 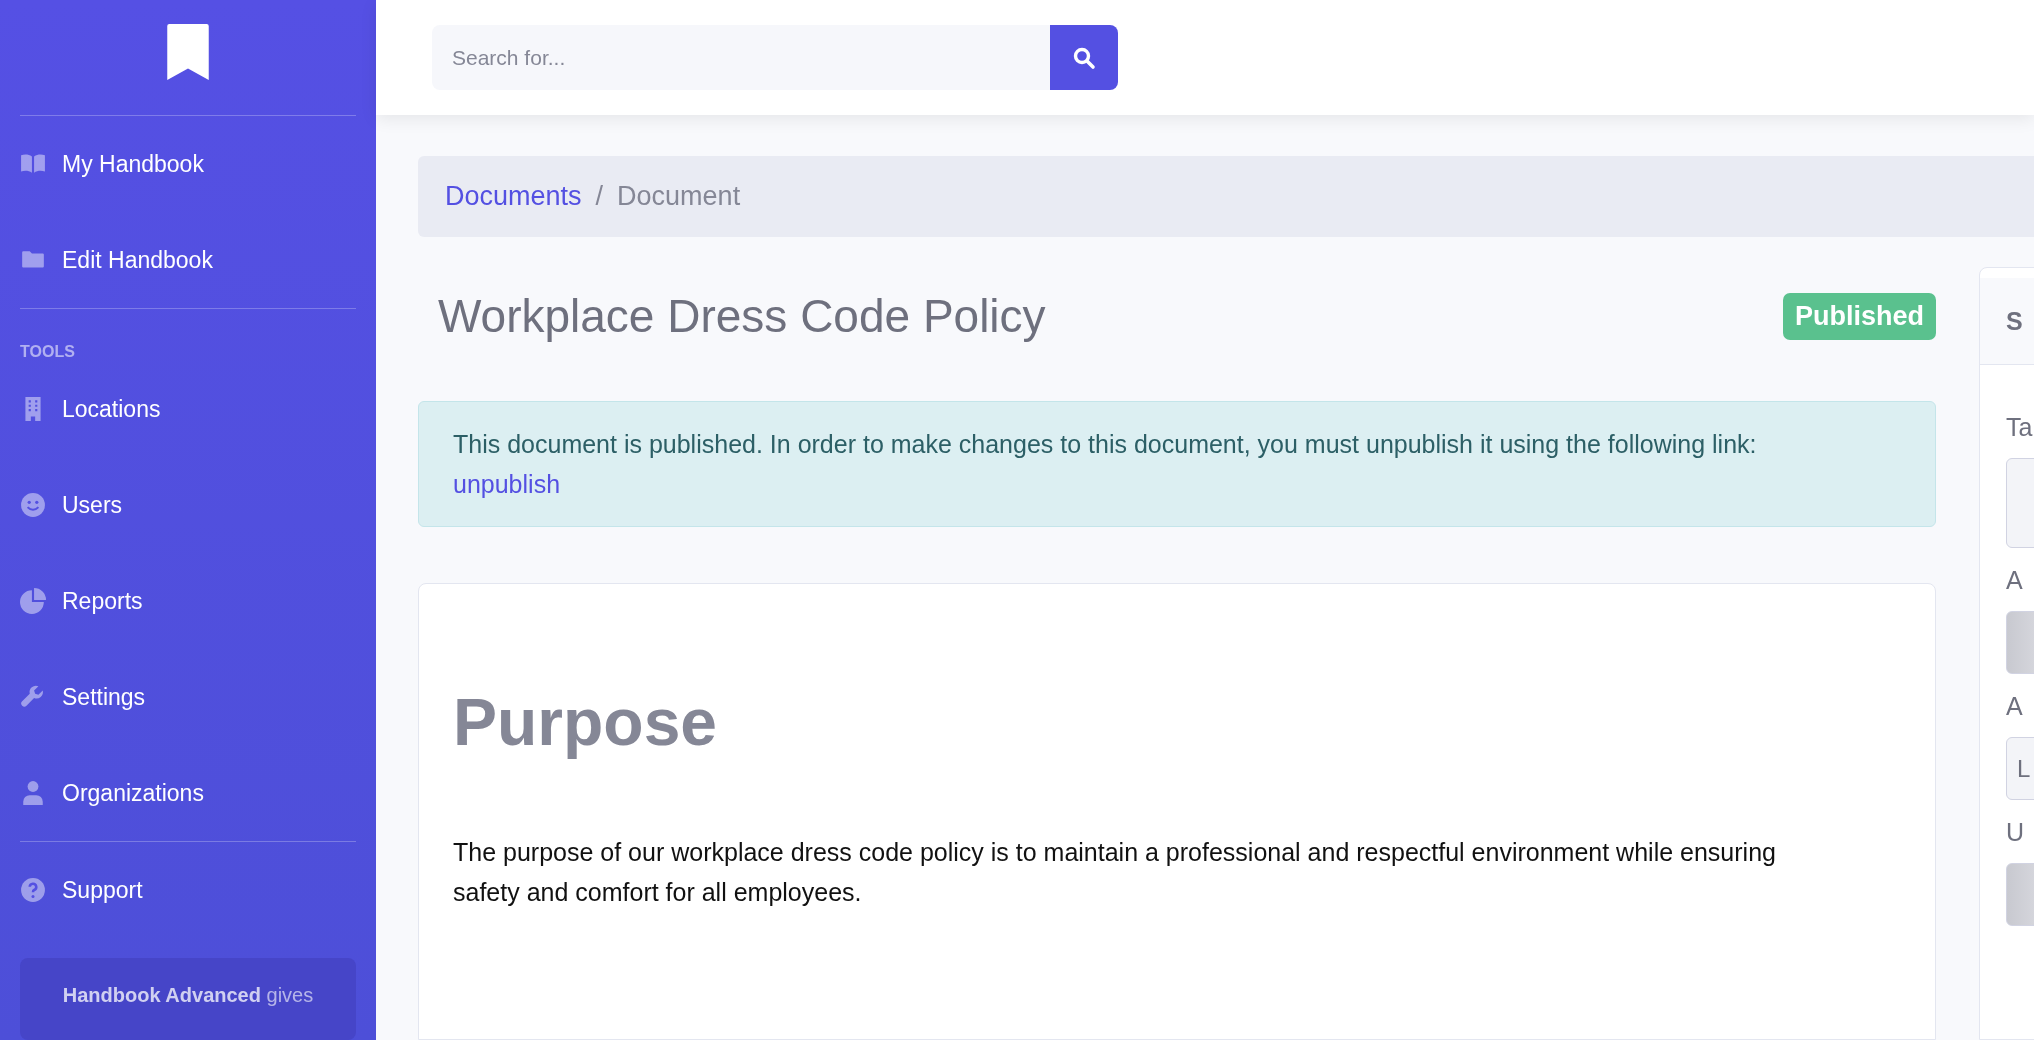 I want to click on unpublish-link: unpublish, so click(x=507, y=484).